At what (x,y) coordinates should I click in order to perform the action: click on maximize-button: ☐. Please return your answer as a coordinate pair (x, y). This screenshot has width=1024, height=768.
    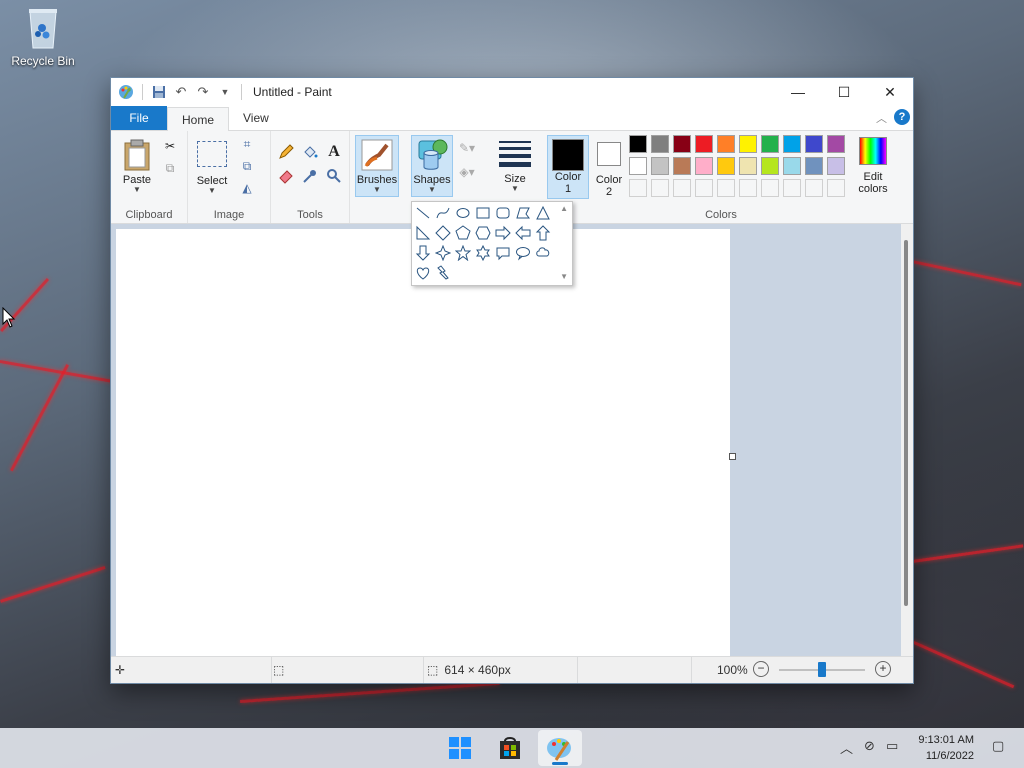
    Looking at the image, I should click on (844, 92).